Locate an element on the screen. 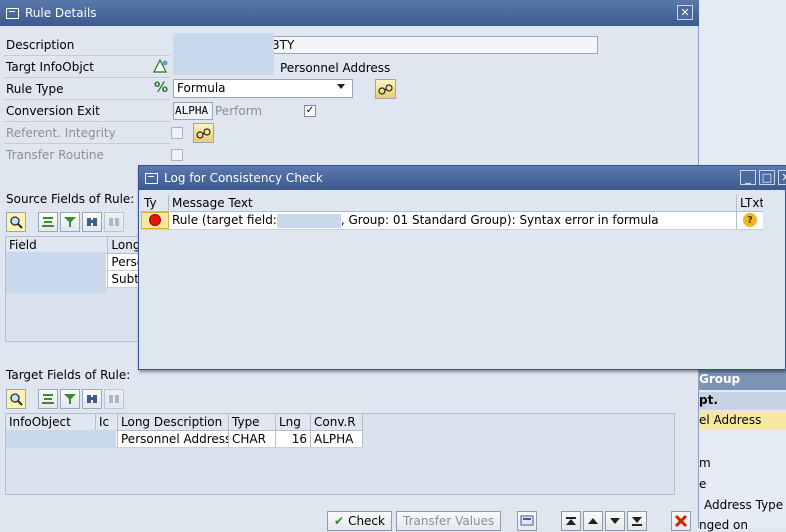 The width and height of the screenshot is (786, 532). background-item: nged on is located at coordinates (723, 525).